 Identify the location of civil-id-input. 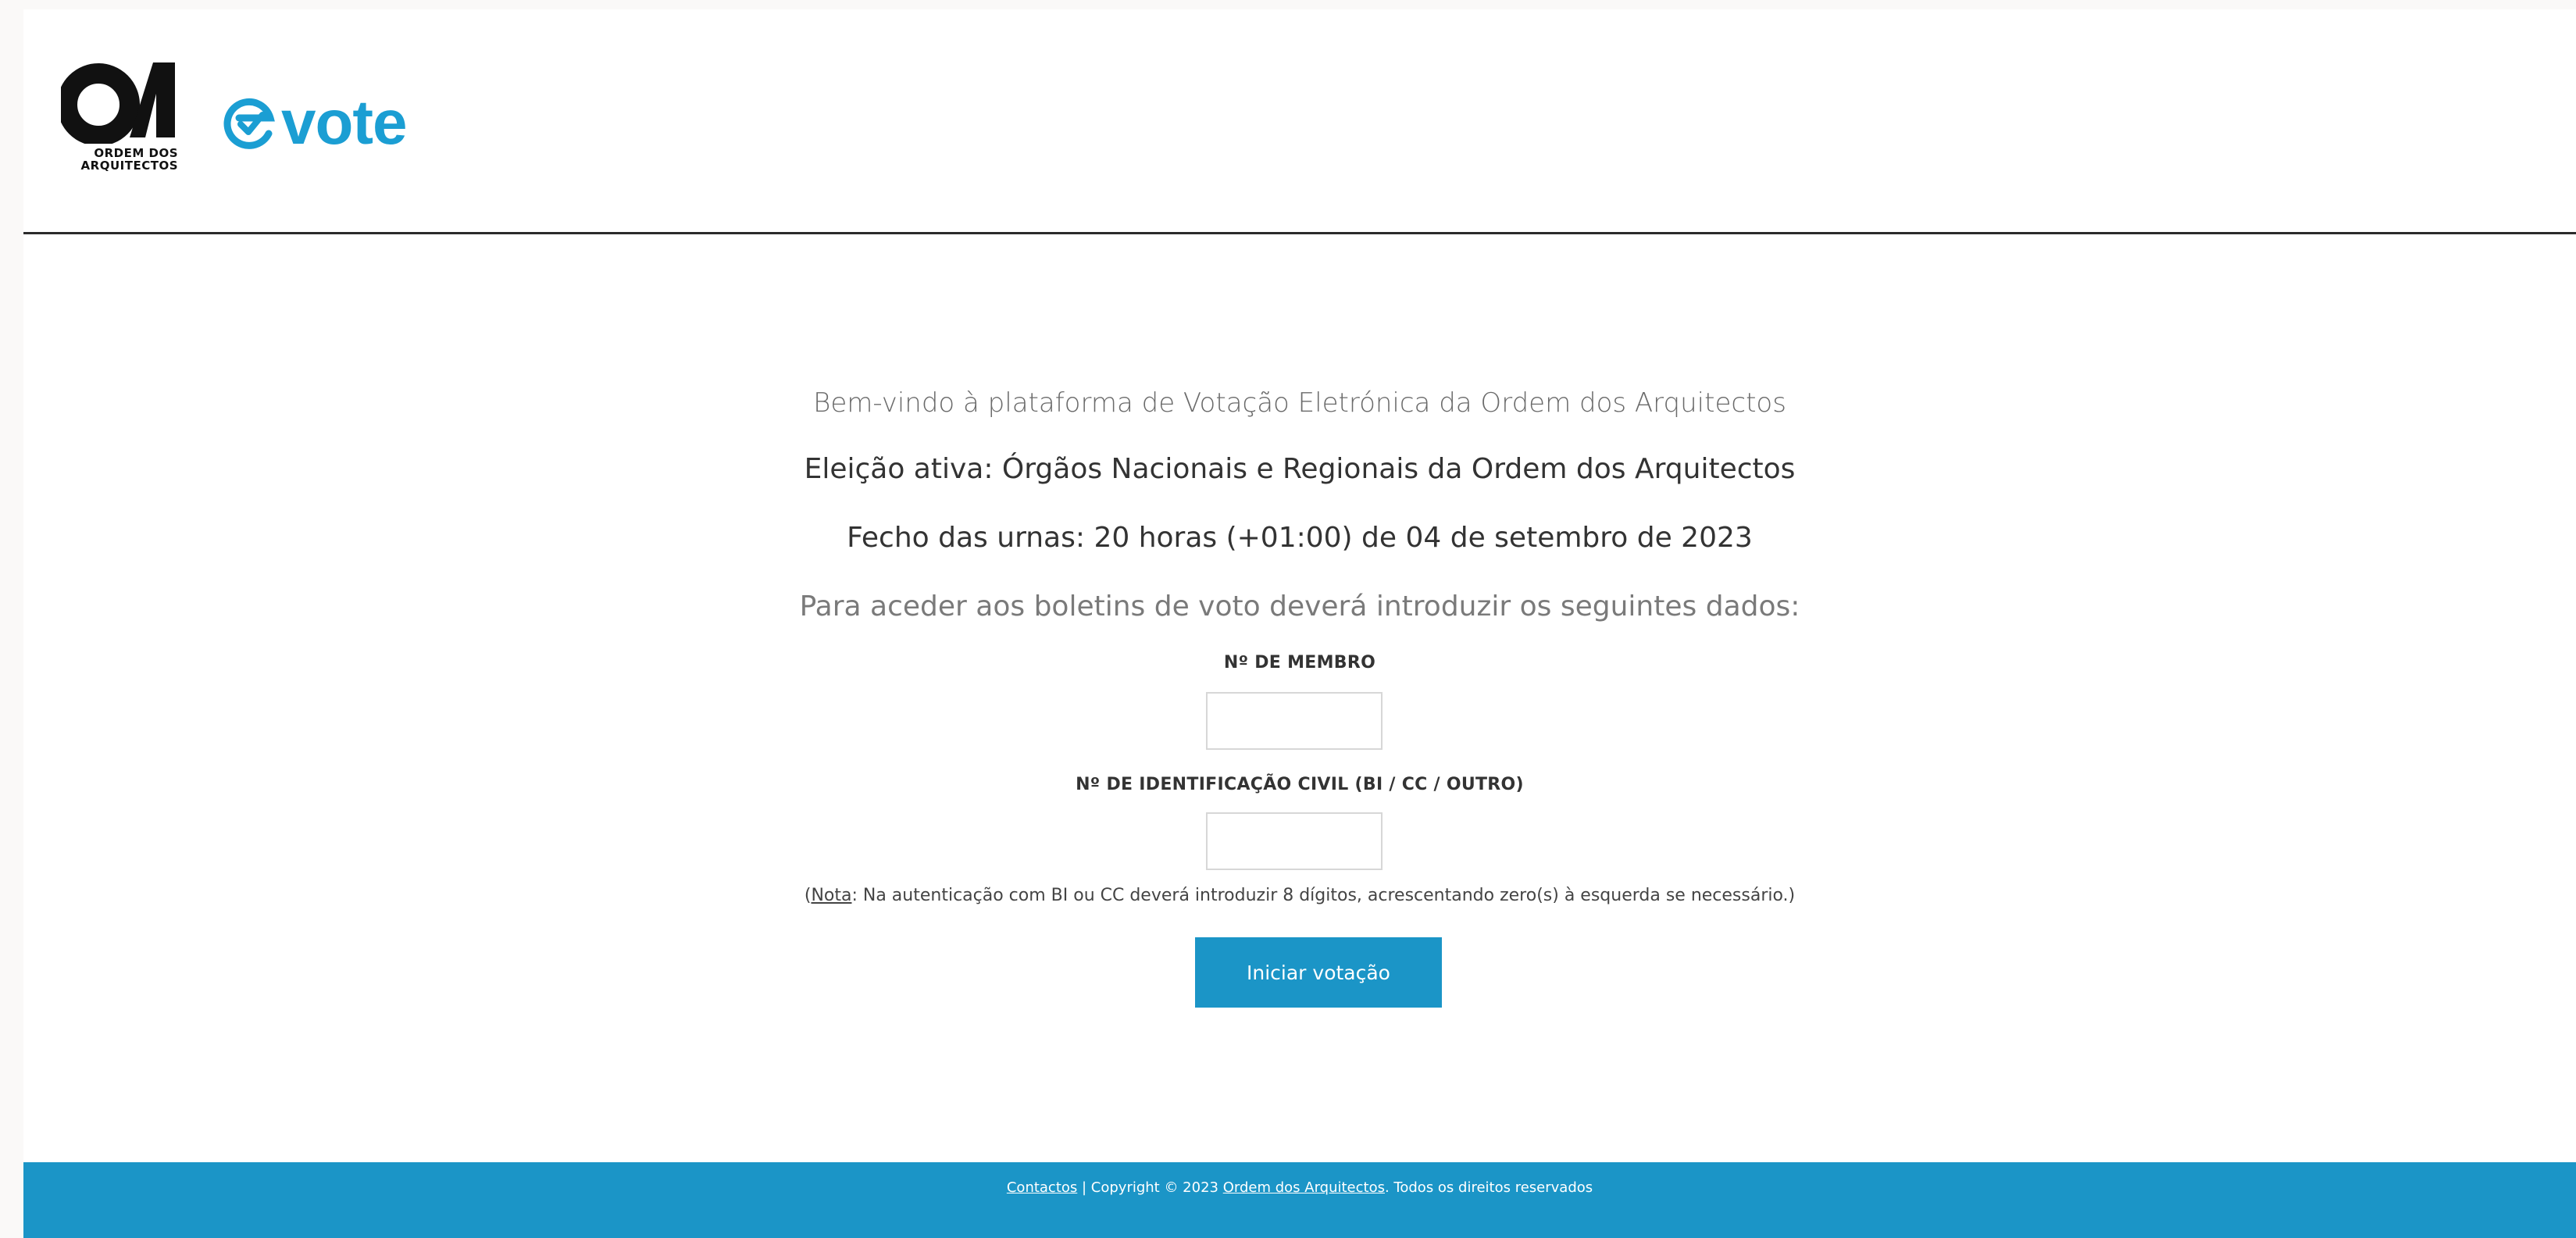
(1294, 841).